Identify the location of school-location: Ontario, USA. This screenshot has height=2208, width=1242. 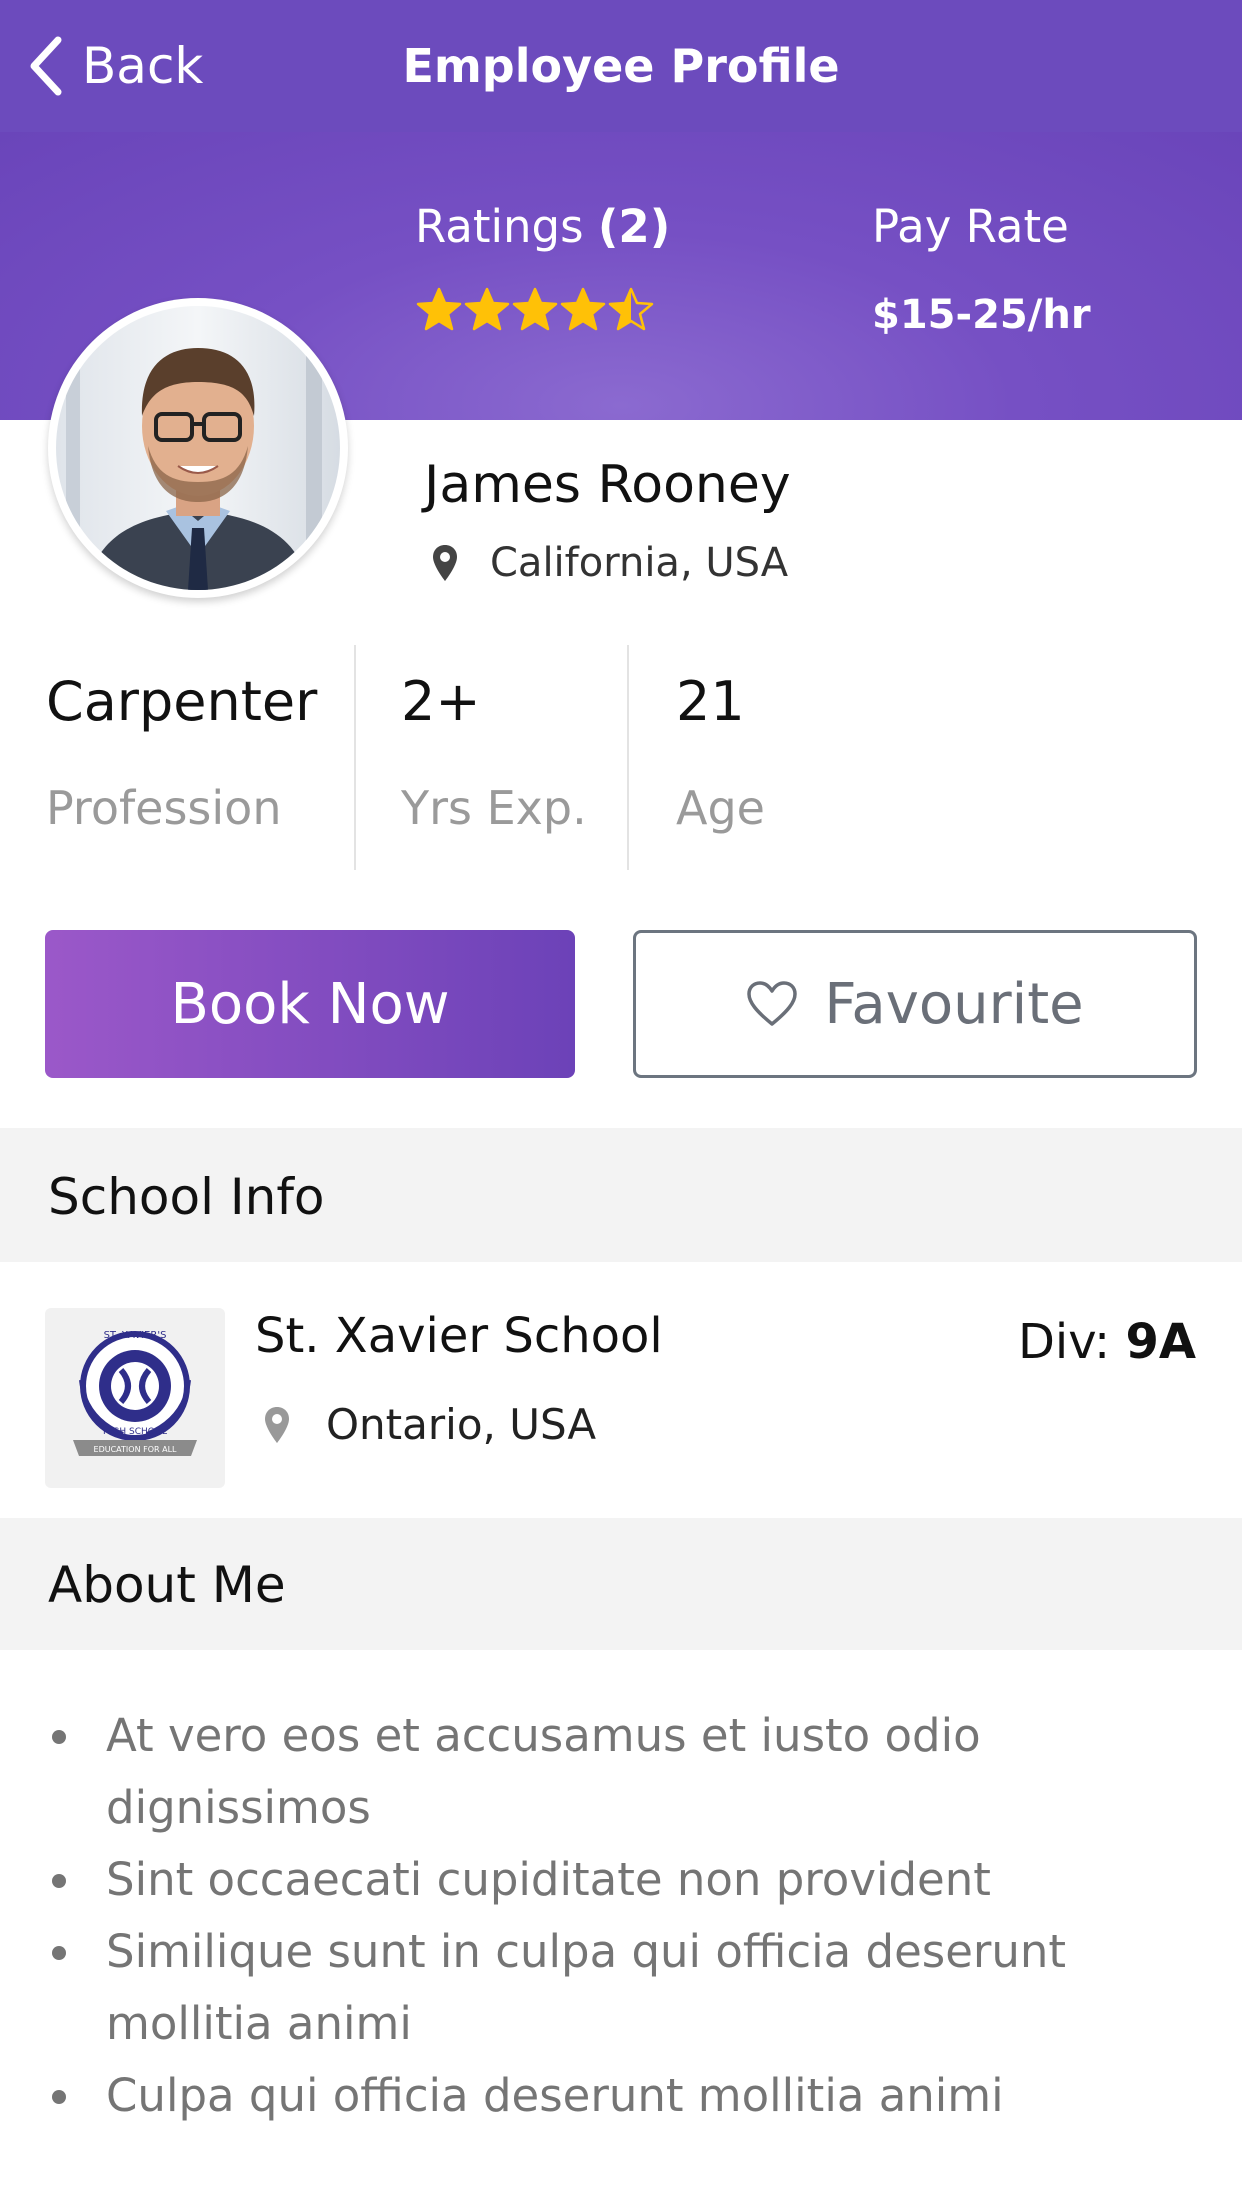
(429, 1424).